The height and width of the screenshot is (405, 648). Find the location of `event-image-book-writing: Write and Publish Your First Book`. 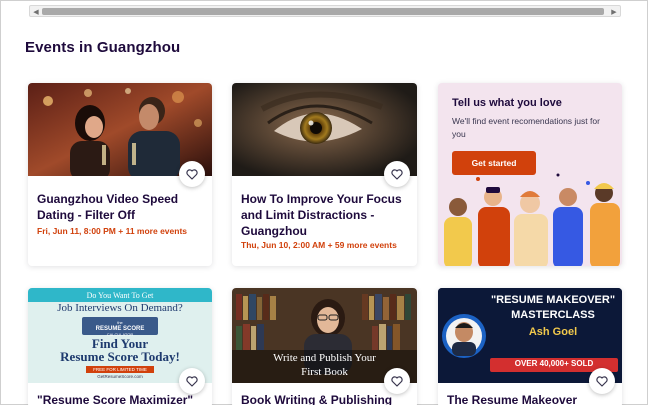

event-image-book-writing: Write and Publish Your First Book is located at coordinates (324, 335).